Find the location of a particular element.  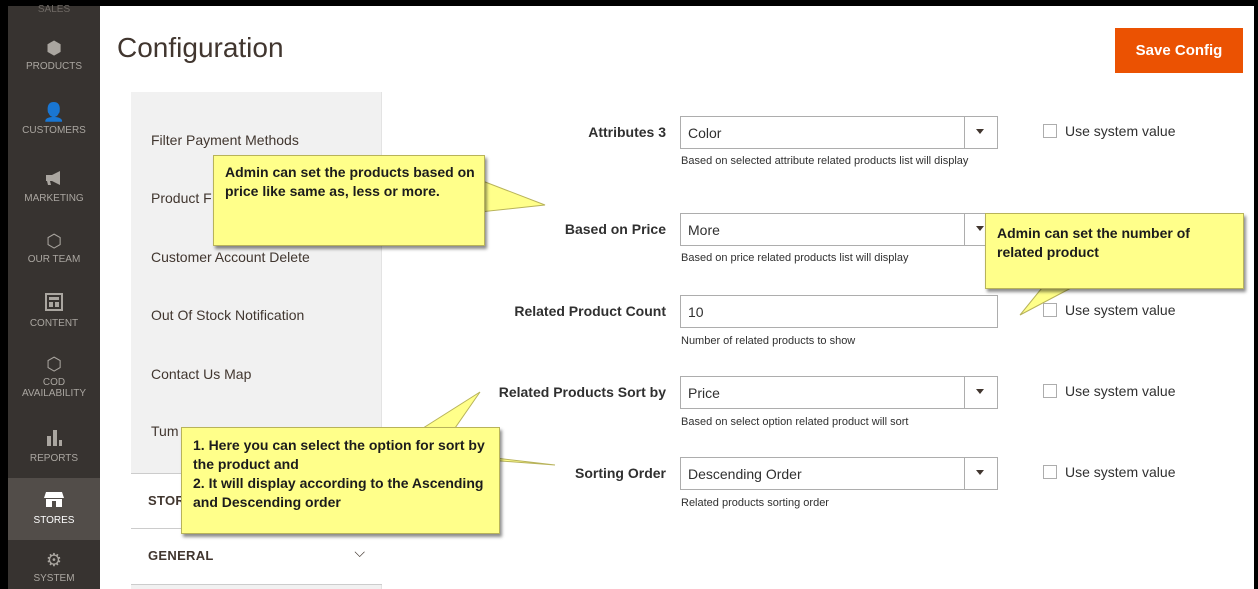

menu-item-label: REPORTS is located at coordinates (54, 458).